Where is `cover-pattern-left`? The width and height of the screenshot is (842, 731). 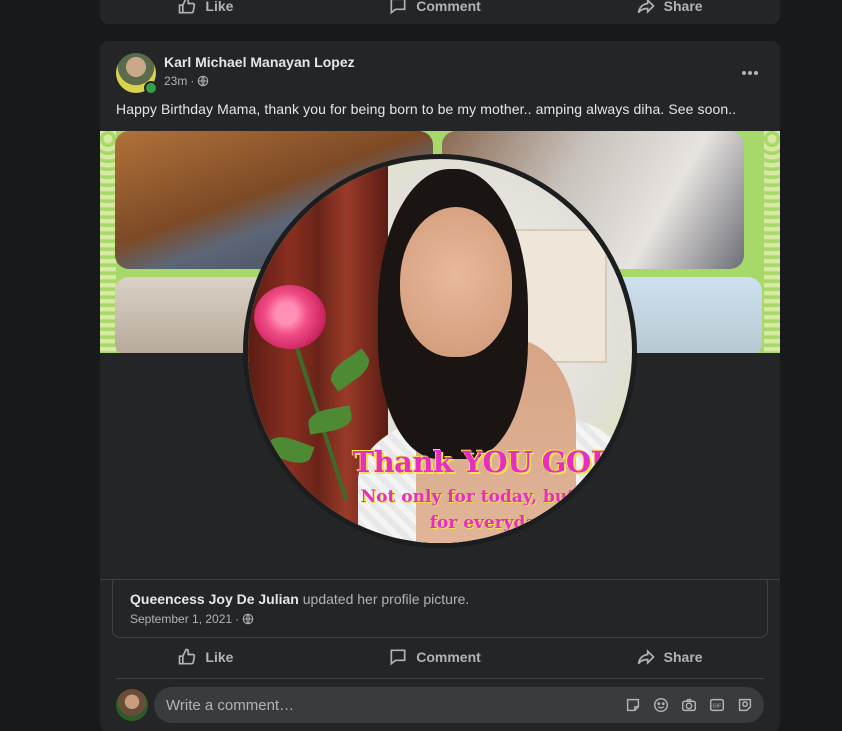
cover-pattern-left is located at coordinates (108, 242).